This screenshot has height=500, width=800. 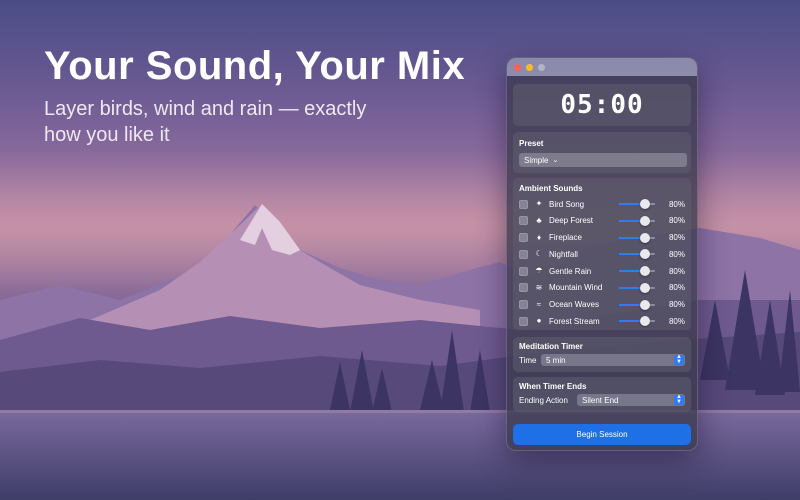 I want to click on chevron-down-icon: ⌄, so click(x=555, y=160).